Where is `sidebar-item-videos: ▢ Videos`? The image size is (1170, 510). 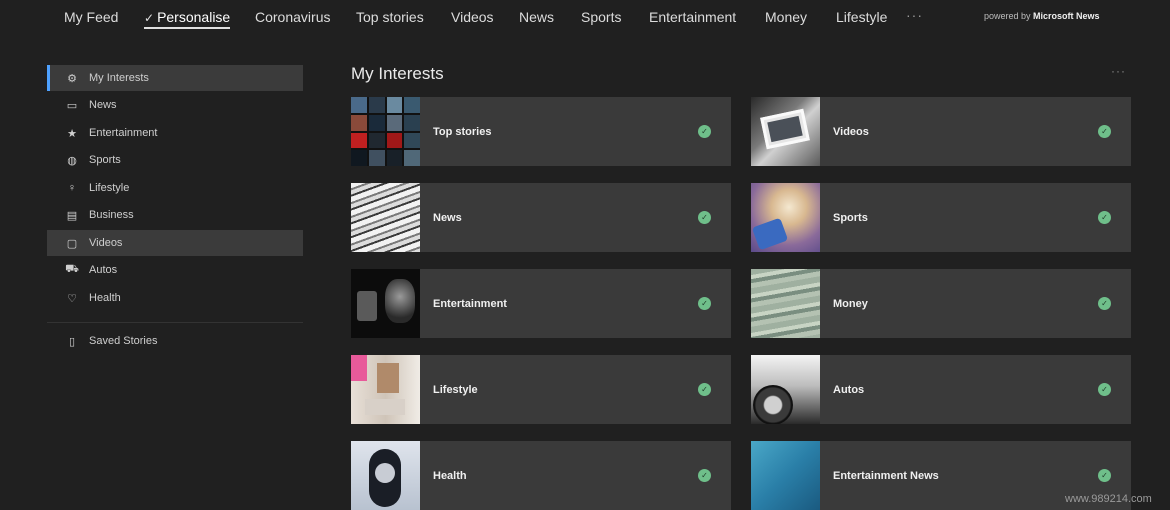
sidebar-item-videos: ▢ Videos is located at coordinates (175, 243).